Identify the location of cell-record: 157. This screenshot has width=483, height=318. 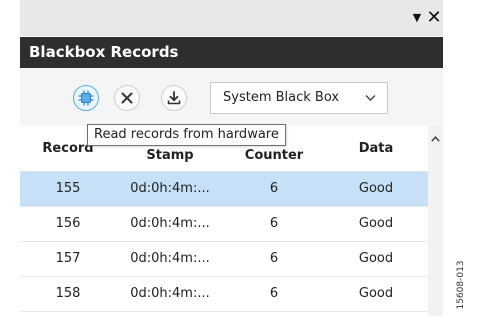
(68, 258).